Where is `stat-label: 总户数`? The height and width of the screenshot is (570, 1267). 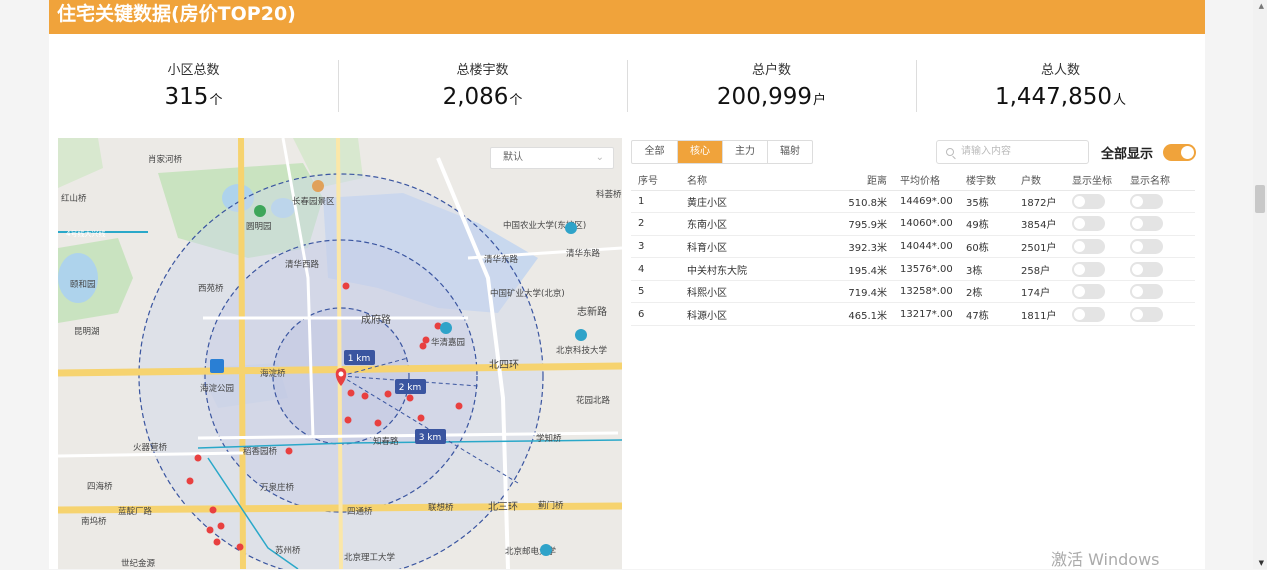
stat-label: 总户数 is located at coordinates (771, 70).